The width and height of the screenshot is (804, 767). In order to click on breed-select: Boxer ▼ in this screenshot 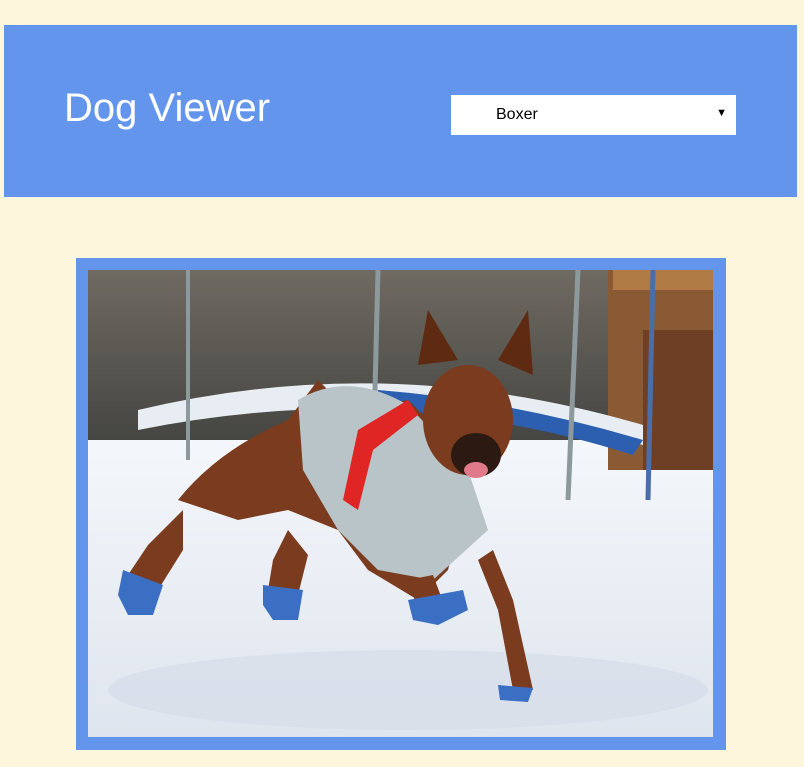, I will do `click(593, 115)`.